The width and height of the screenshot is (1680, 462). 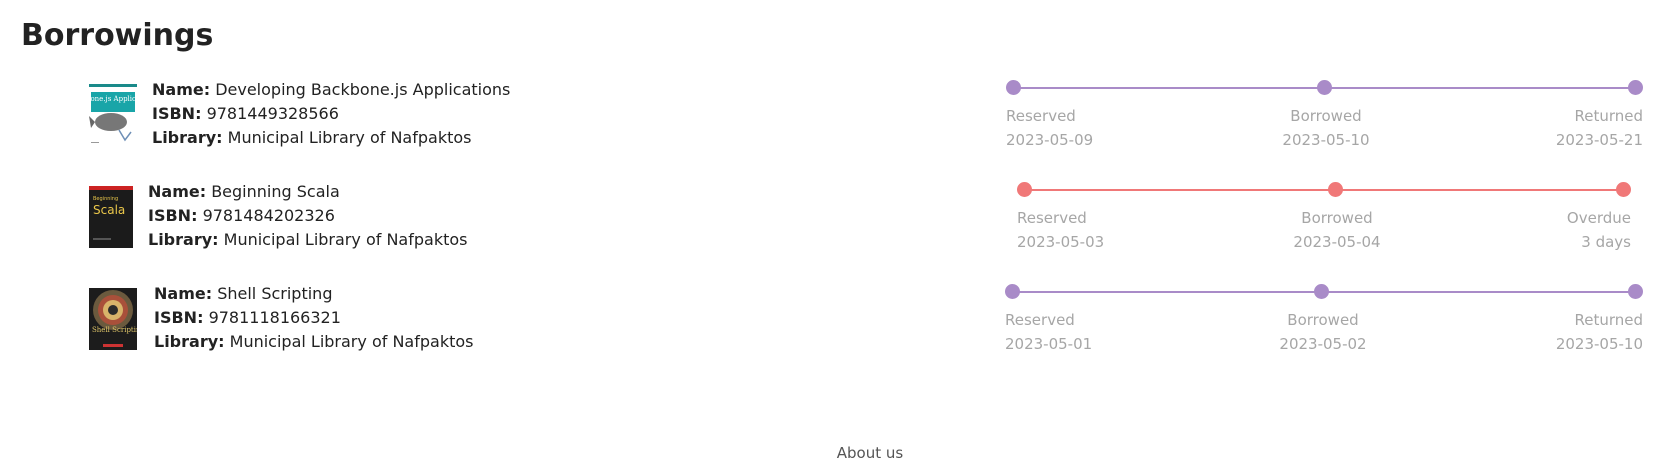 What do you see at coordinates (363, 89) in the screenshot?
I see `book-name: Developing Backbone.js Applications` at bounding box center [363, 89].